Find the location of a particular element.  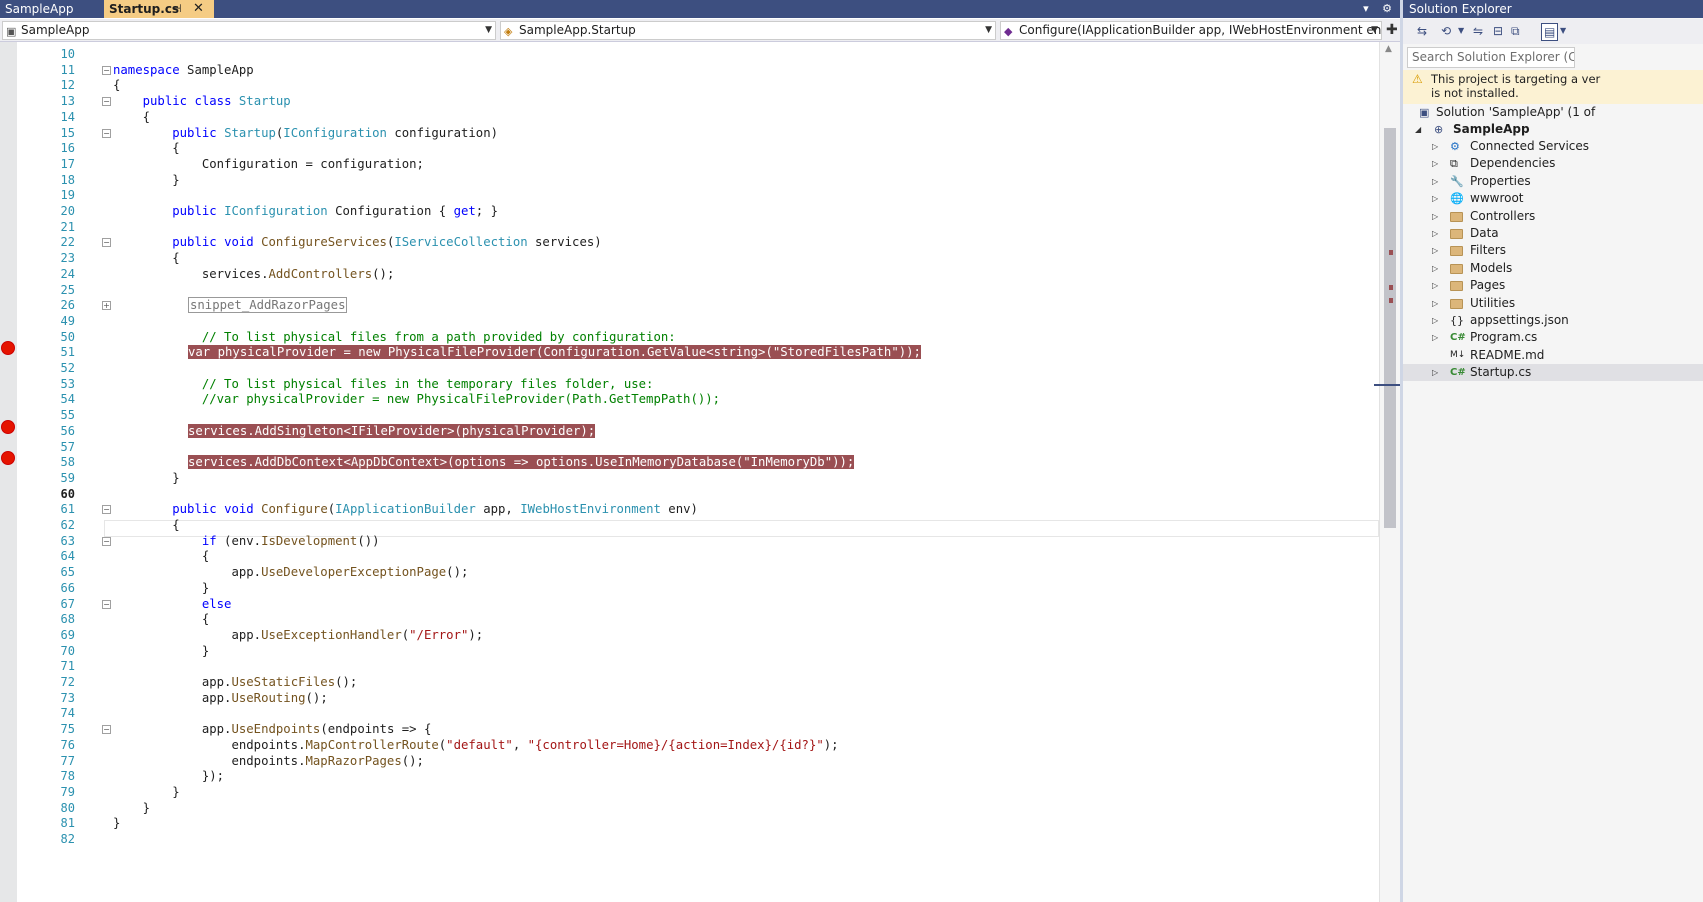

tree-item-wwwroot: ▷ 🌐 wwwroot is located at coordinates (1553, 198).